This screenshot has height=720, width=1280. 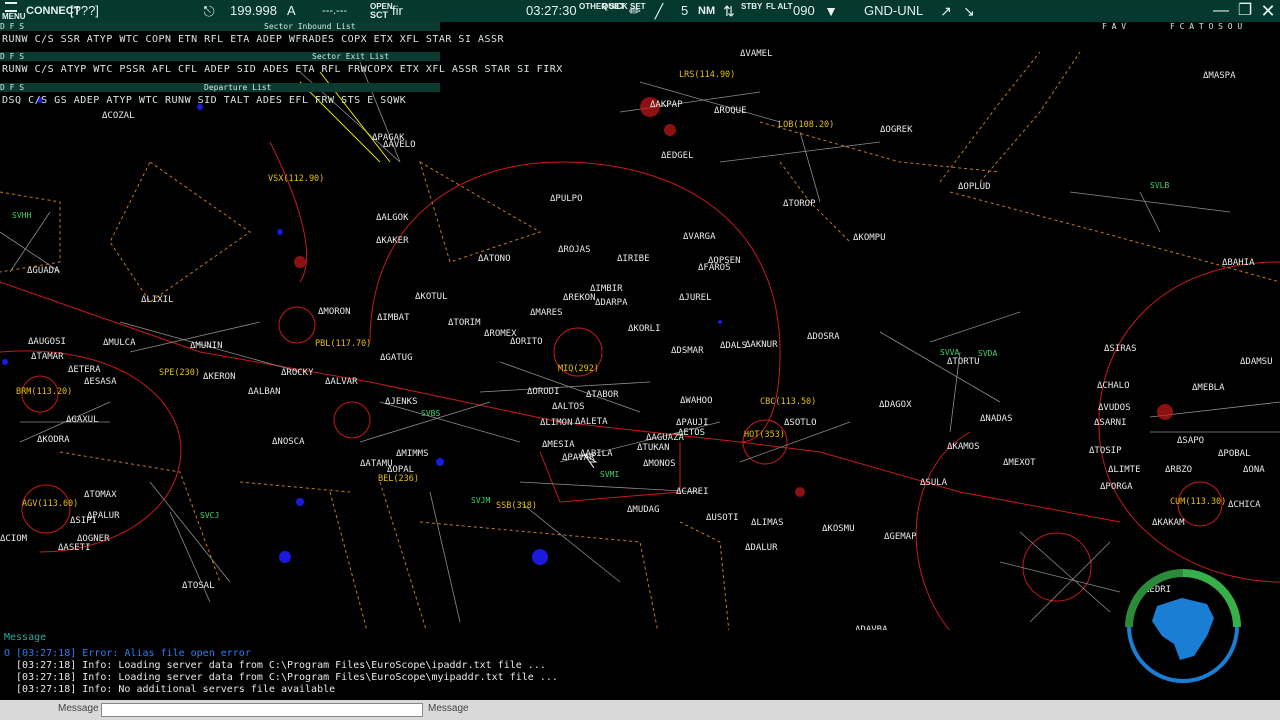 I want to click on airport-label: SVLB, so click(x=1159, y=185).